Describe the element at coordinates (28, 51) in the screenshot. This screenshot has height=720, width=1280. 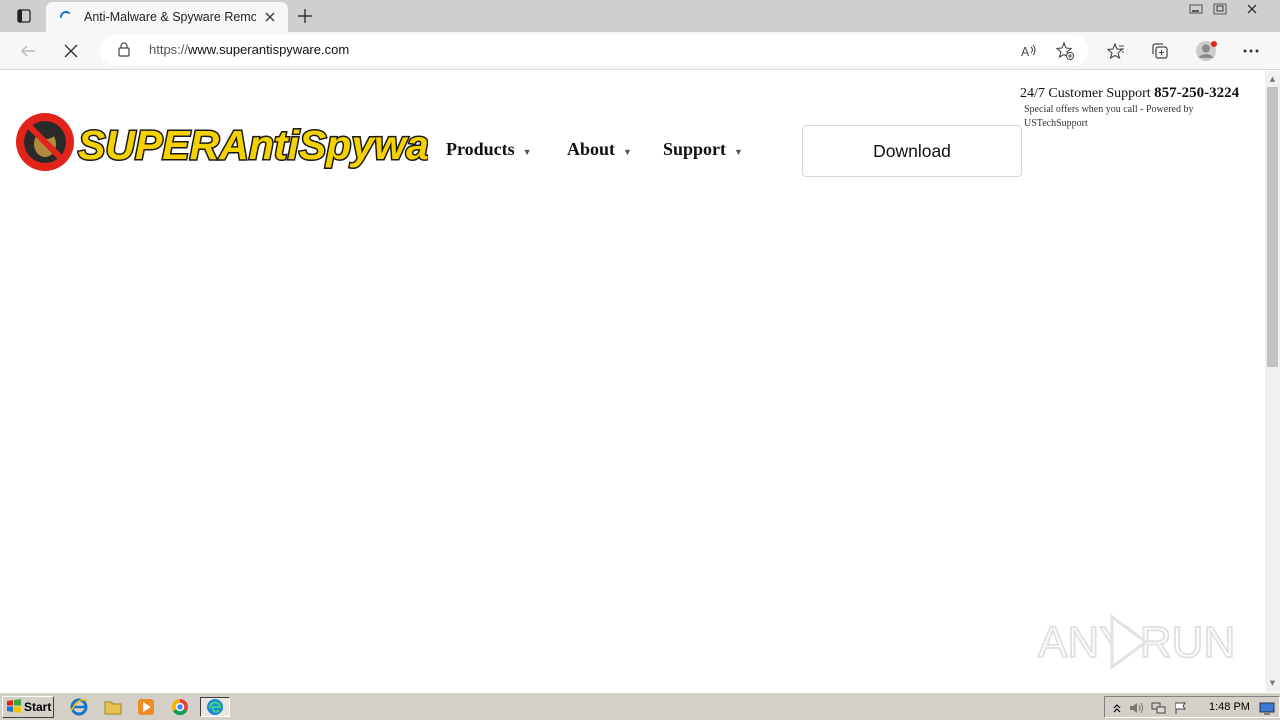
I see `back-icon` at that location.